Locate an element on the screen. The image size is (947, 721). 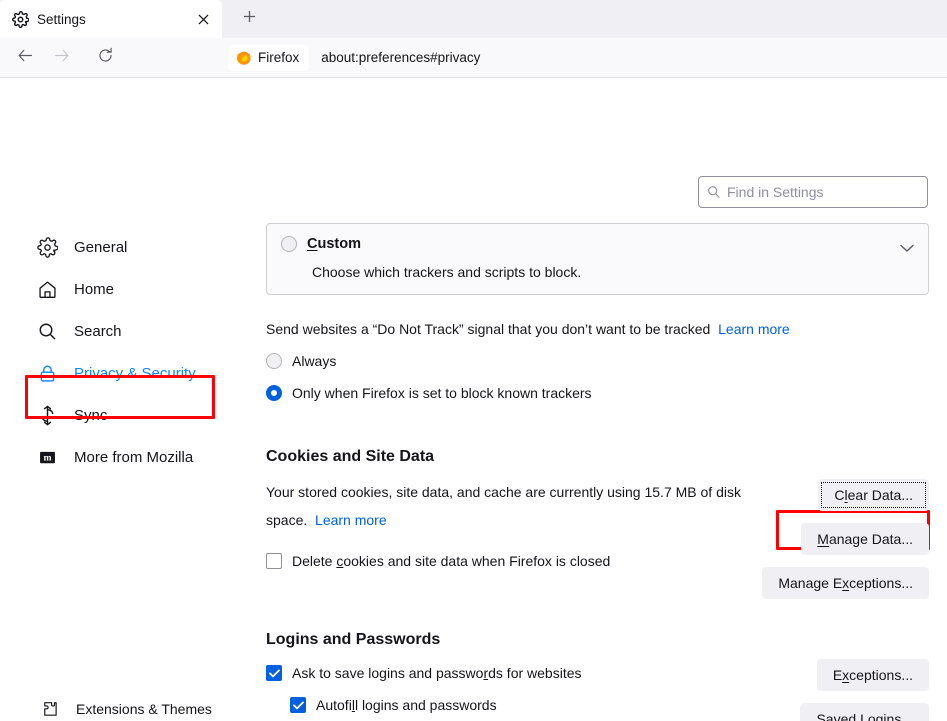
lock-icon is located at coordinates (47, 373).